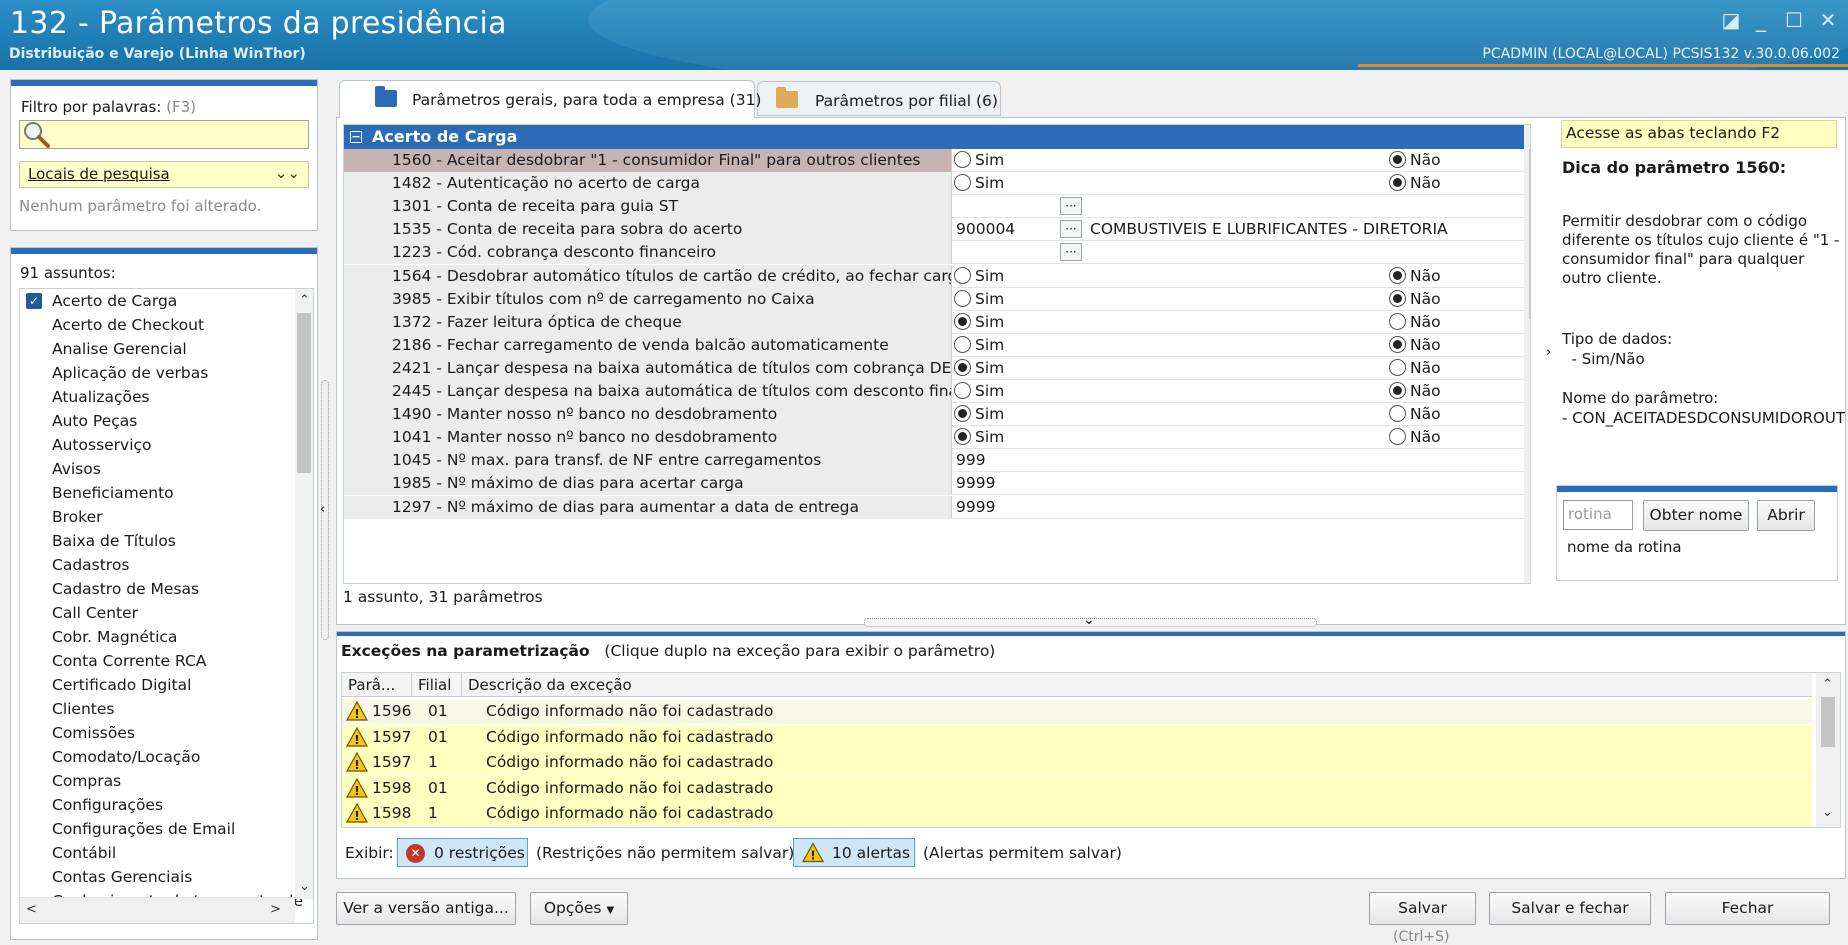 This screenshot has height=945, width=1848. I want to click on subject-item: Cadastro de Mesas, so click(166, 589).